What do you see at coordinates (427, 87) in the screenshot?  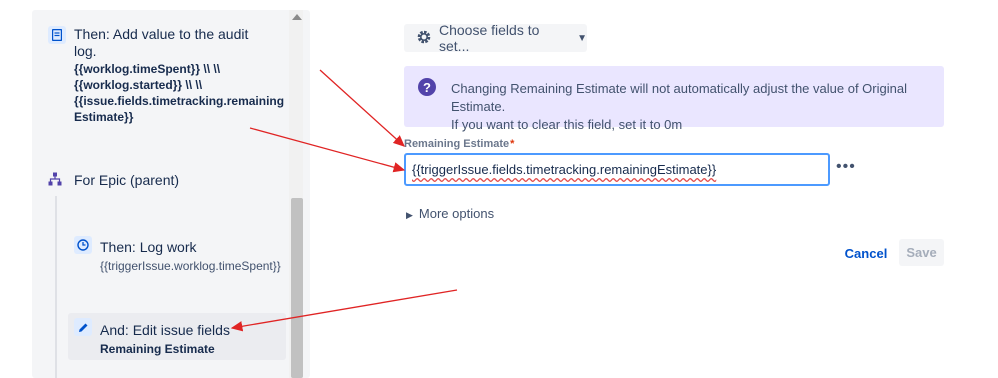 I see `question-icon: ?` at bounding box center [427, 87].